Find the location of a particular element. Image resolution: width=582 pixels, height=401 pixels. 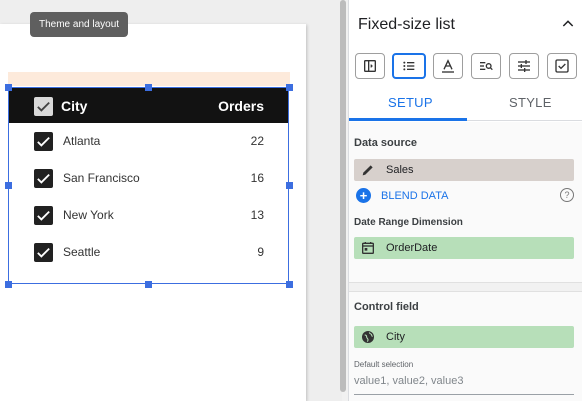

add-icon: + is located at coordinates (363, 195).